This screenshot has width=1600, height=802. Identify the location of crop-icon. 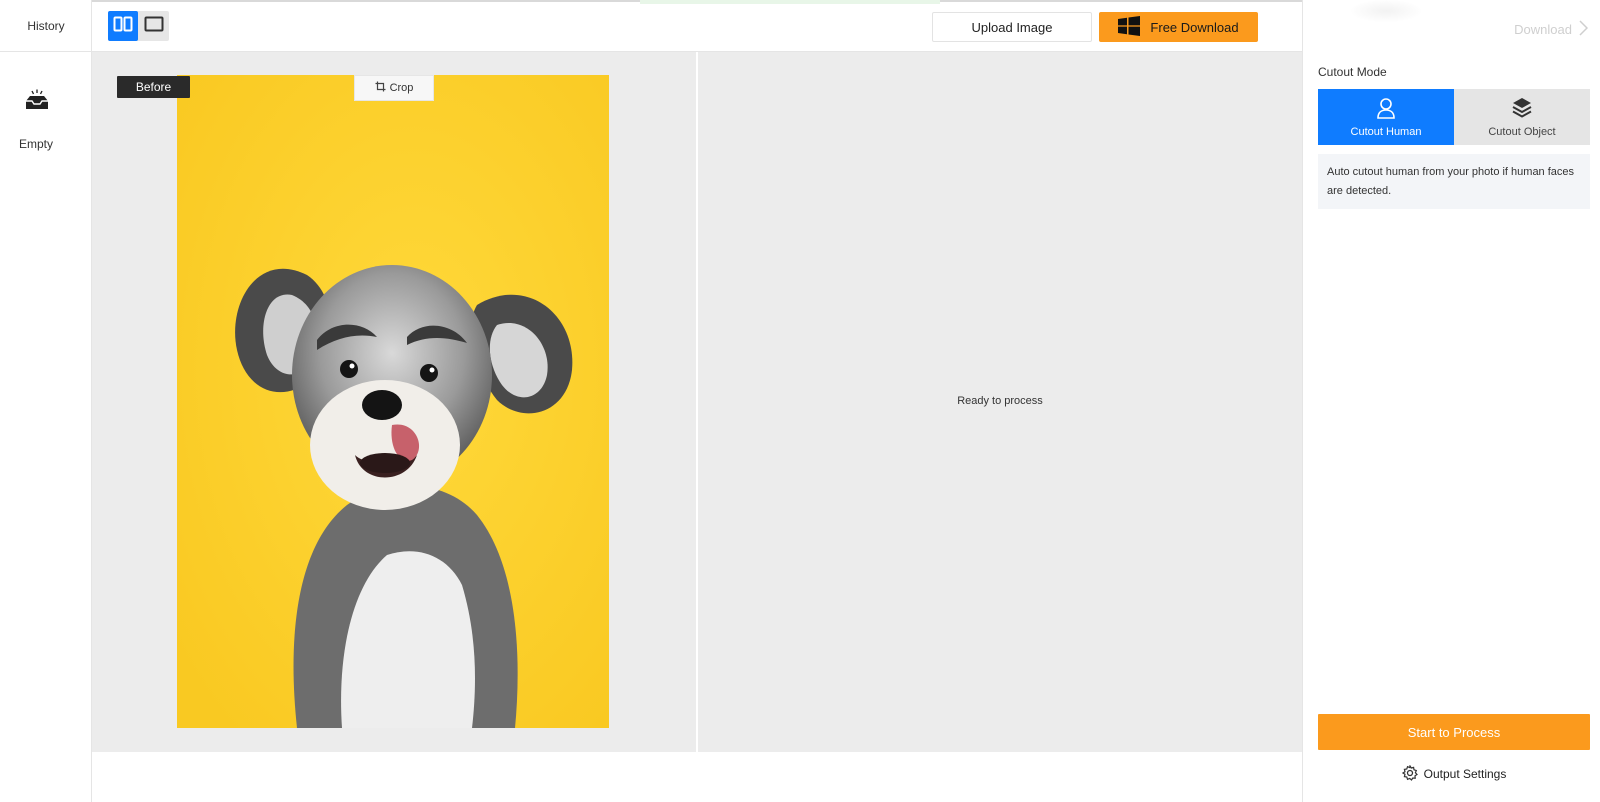
(380, 88).